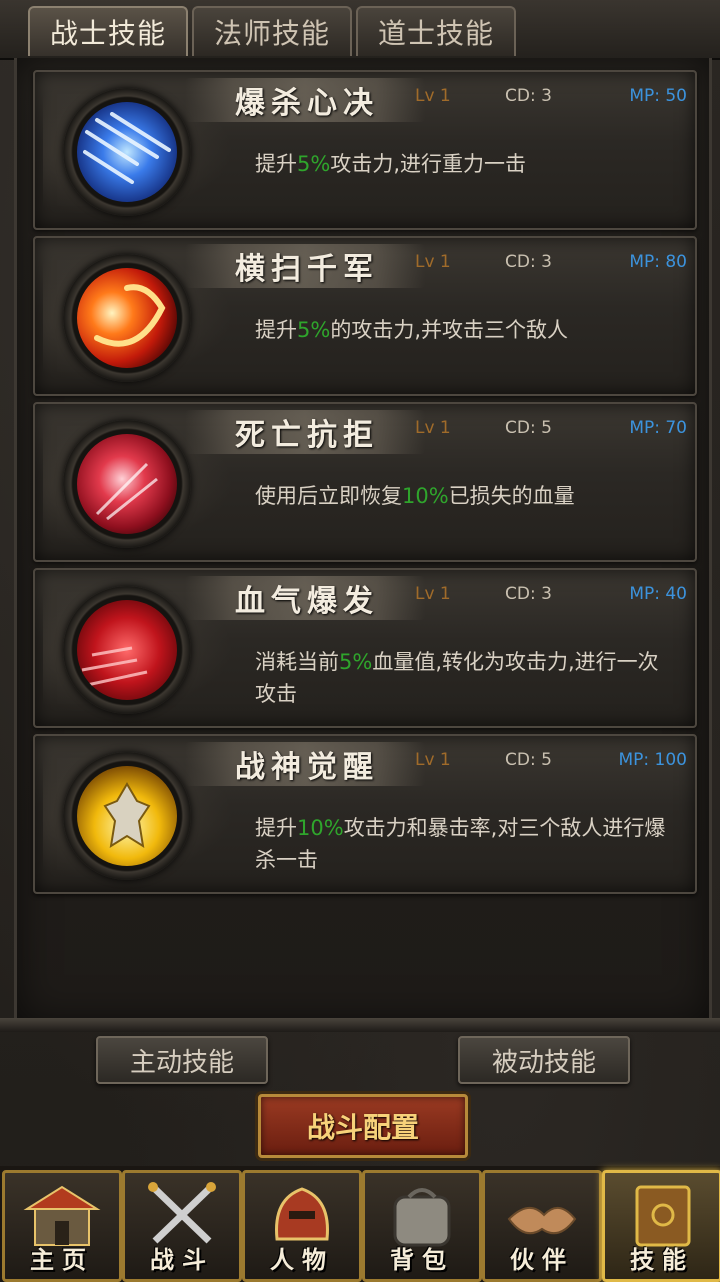 Image resolution: width=720 pixels, height=1282 pixels. I want to click on active-skills-button: 主动技能, so click(182, 1060).